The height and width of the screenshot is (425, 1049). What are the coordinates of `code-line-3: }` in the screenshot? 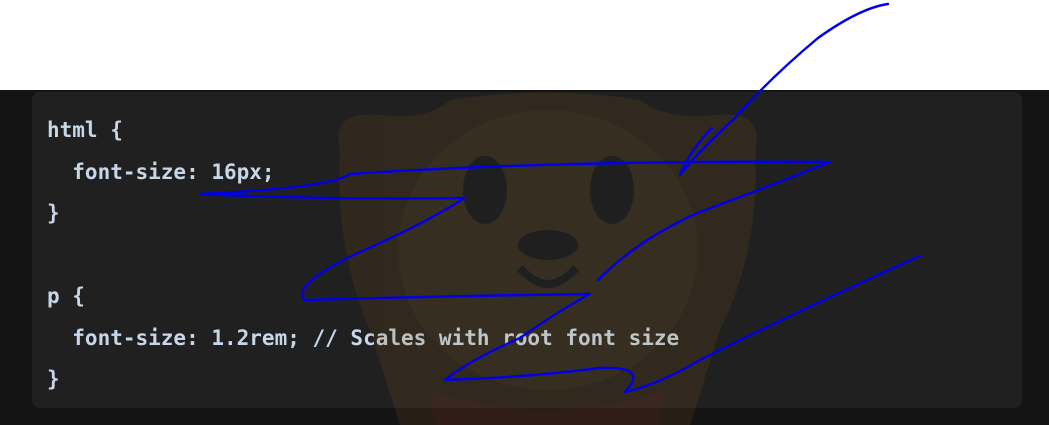 It's located at (53, 213).